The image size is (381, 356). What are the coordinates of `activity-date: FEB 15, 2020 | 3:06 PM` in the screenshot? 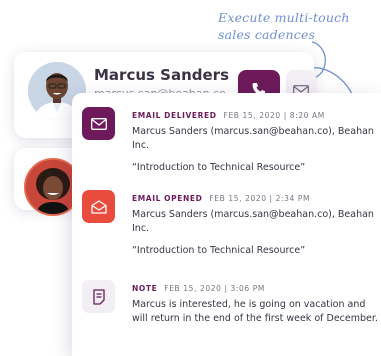 It's located at (214, 288).